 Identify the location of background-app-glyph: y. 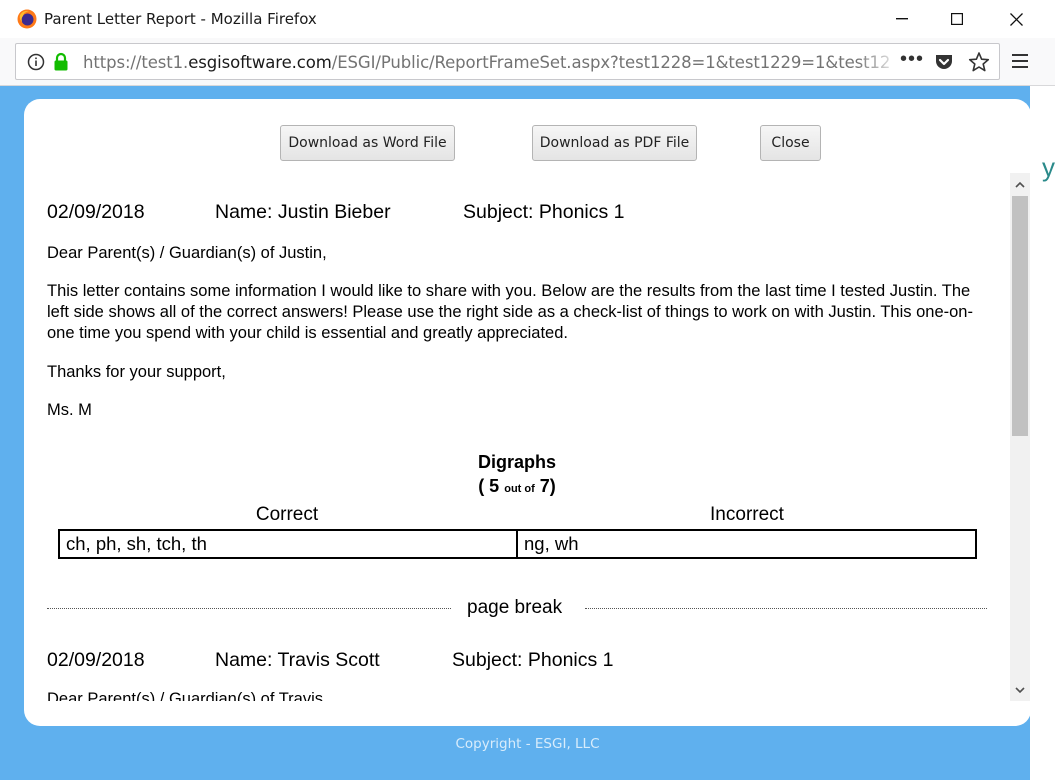
(1048, 167).